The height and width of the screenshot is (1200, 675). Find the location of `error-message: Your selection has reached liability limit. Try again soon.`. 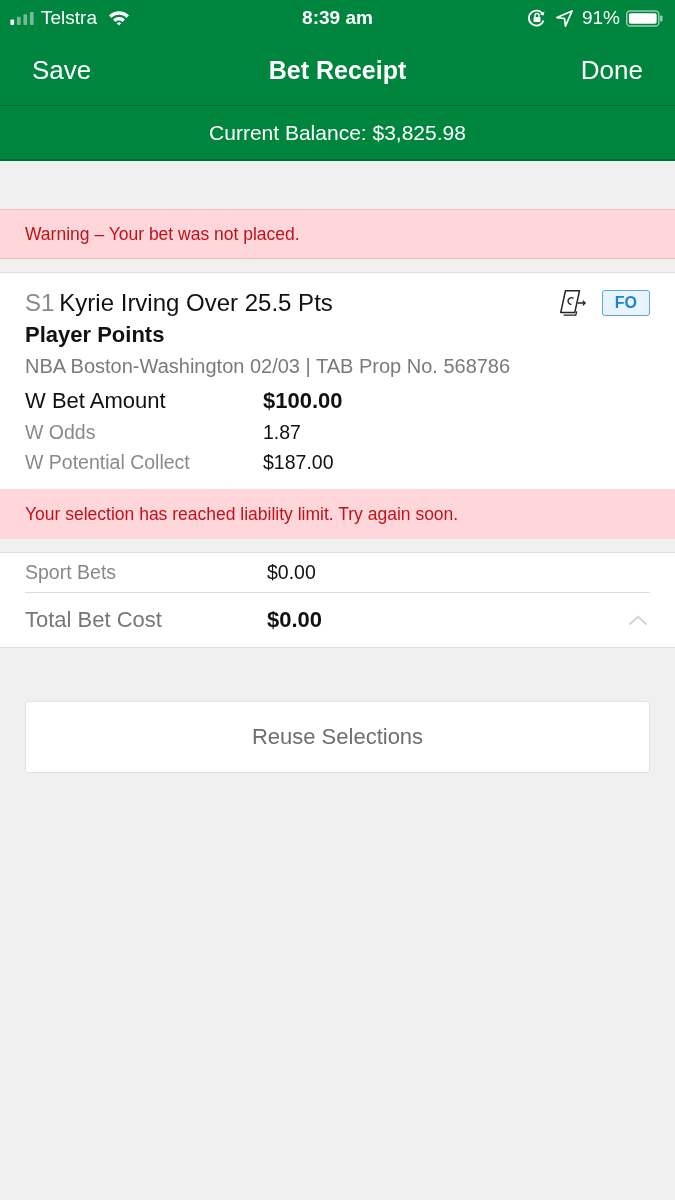

error-message: Your selection has reached liability limit. Try again soon. is located at coordinates (242, 514).